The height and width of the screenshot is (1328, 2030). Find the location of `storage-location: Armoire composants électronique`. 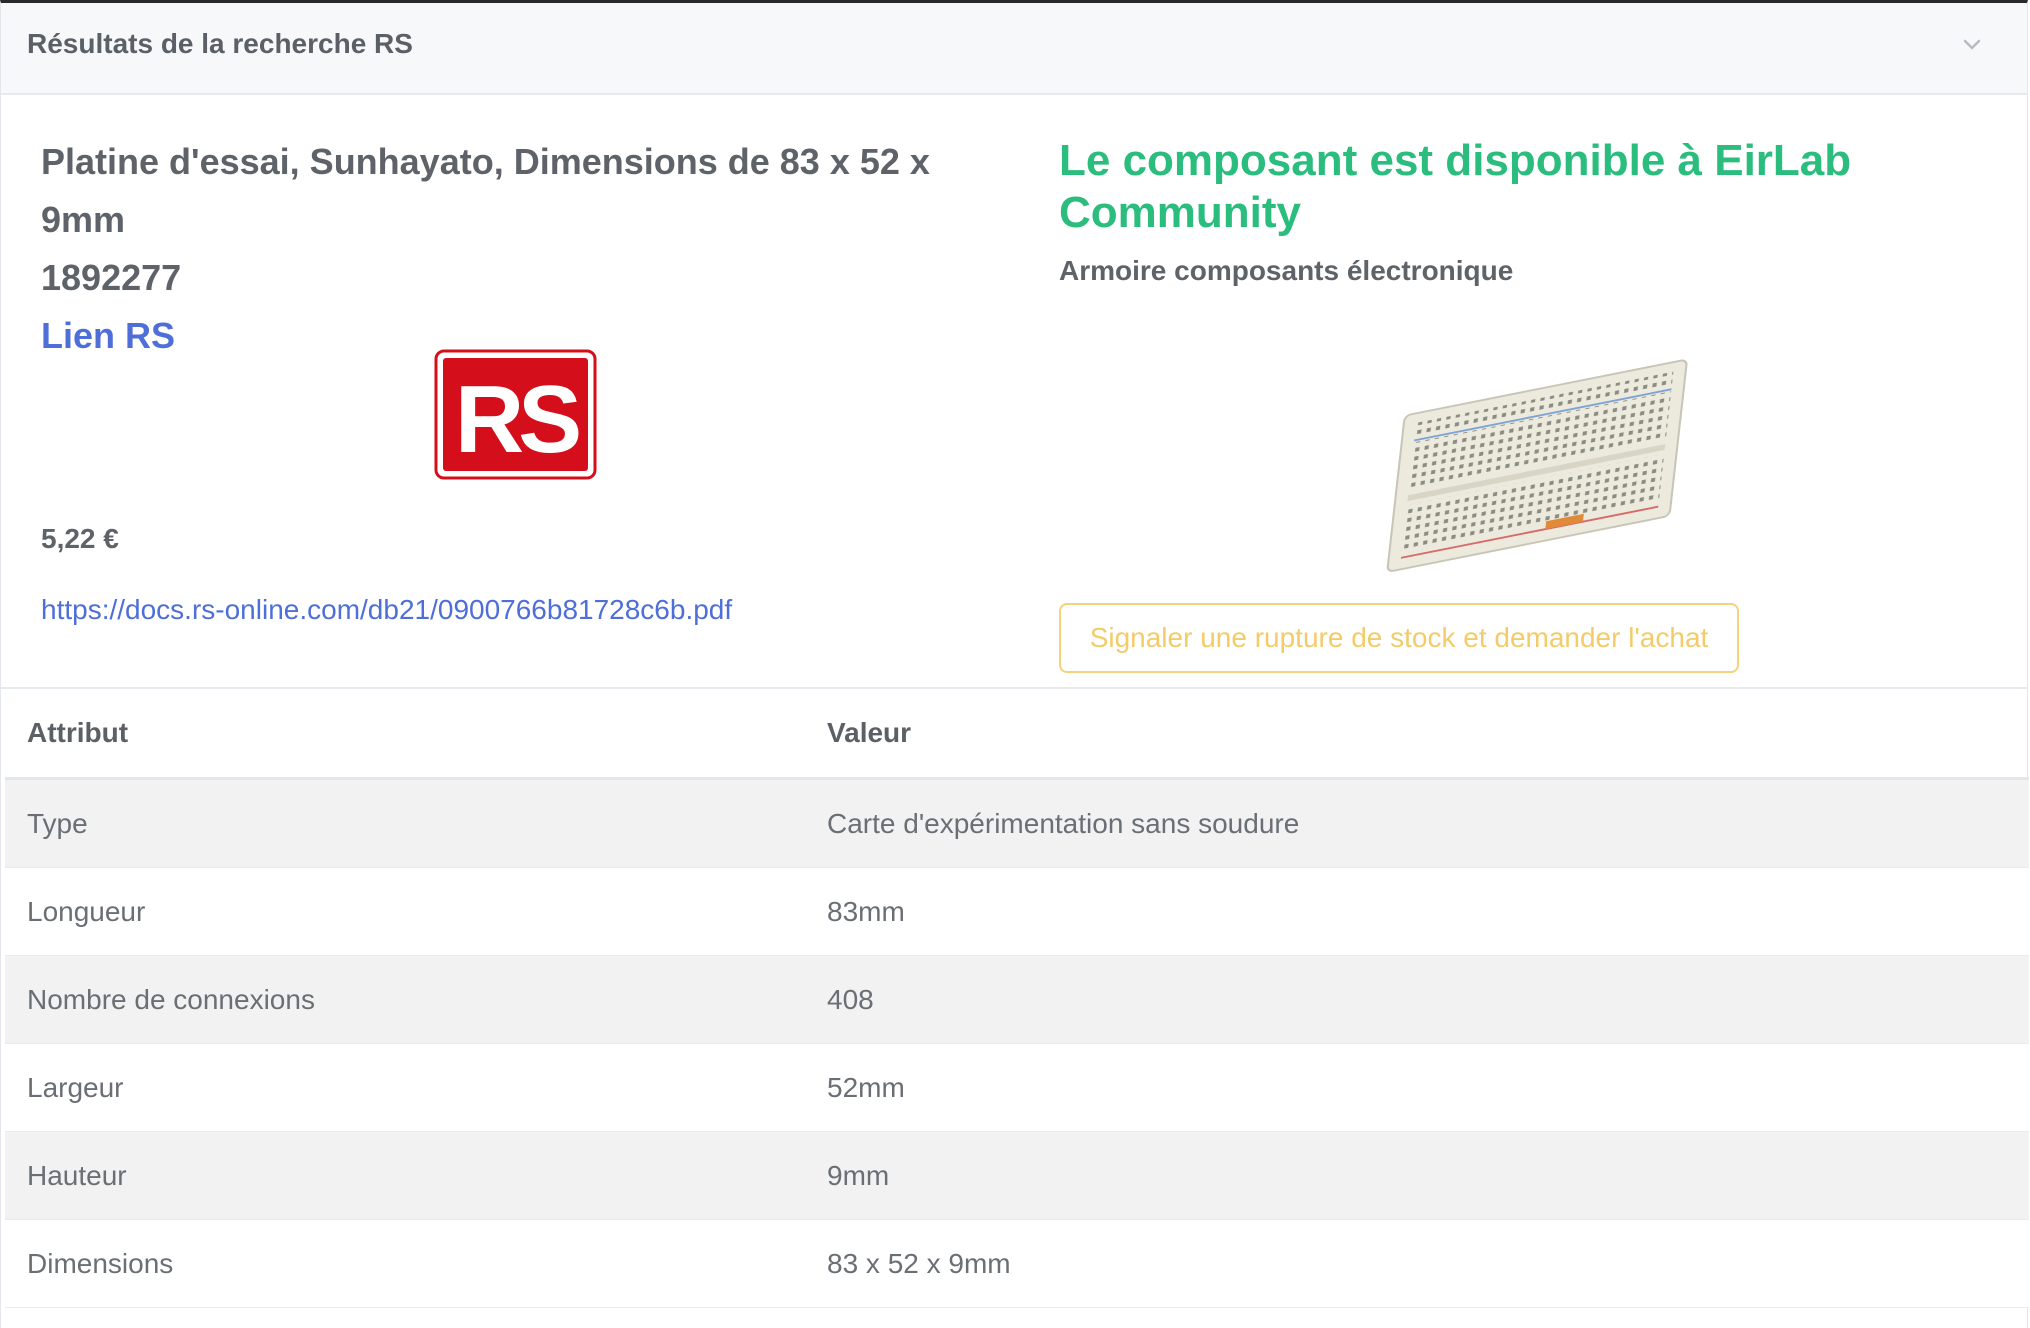

storage-location: Armoire composants électronique is located at coordinates (1286, 270).